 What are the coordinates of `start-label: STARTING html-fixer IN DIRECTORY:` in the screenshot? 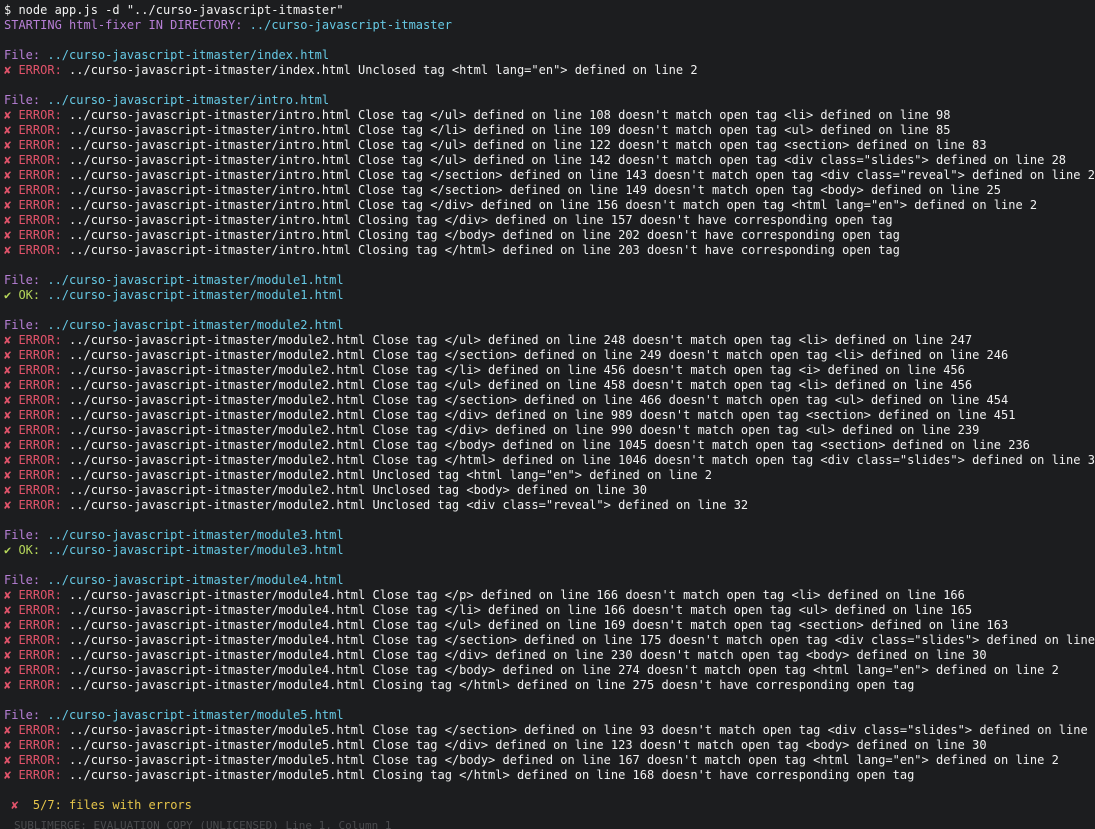 It's located at (127, 25).